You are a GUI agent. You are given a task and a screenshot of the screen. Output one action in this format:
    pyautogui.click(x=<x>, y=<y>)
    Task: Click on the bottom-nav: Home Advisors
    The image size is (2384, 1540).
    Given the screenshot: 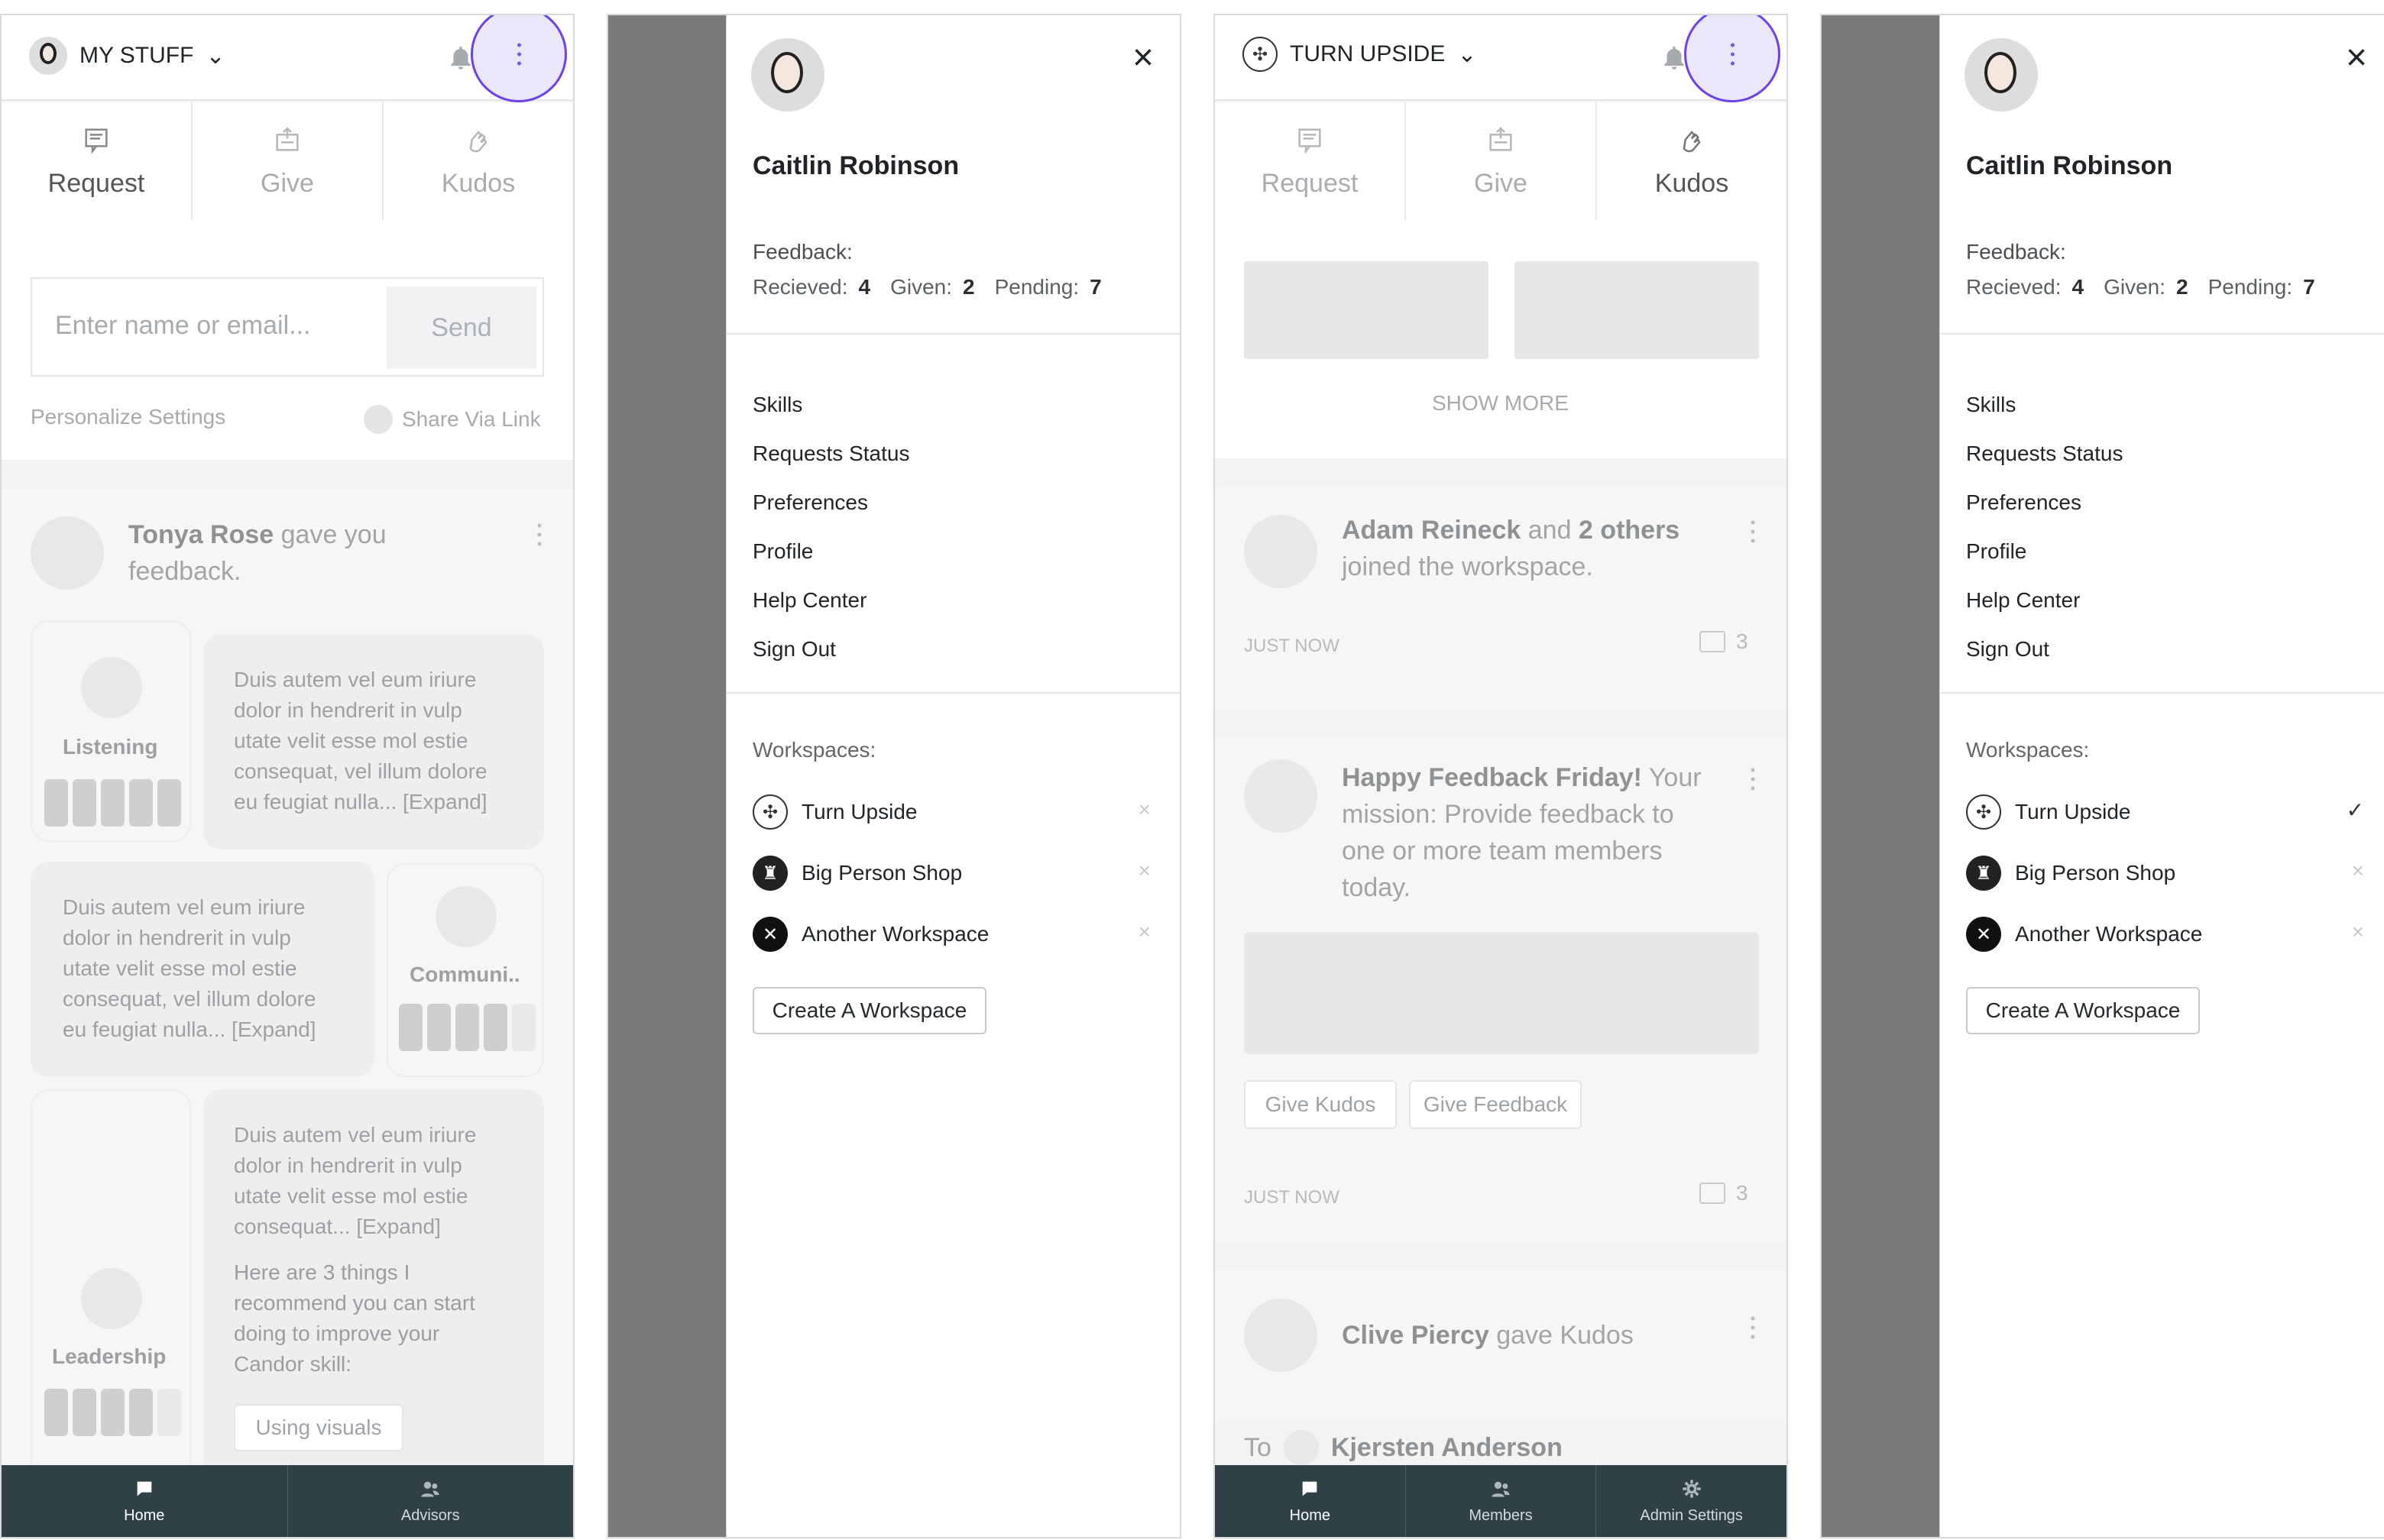 What is the action you would take?
    pyautogui.click(x=287, y=1501)
    